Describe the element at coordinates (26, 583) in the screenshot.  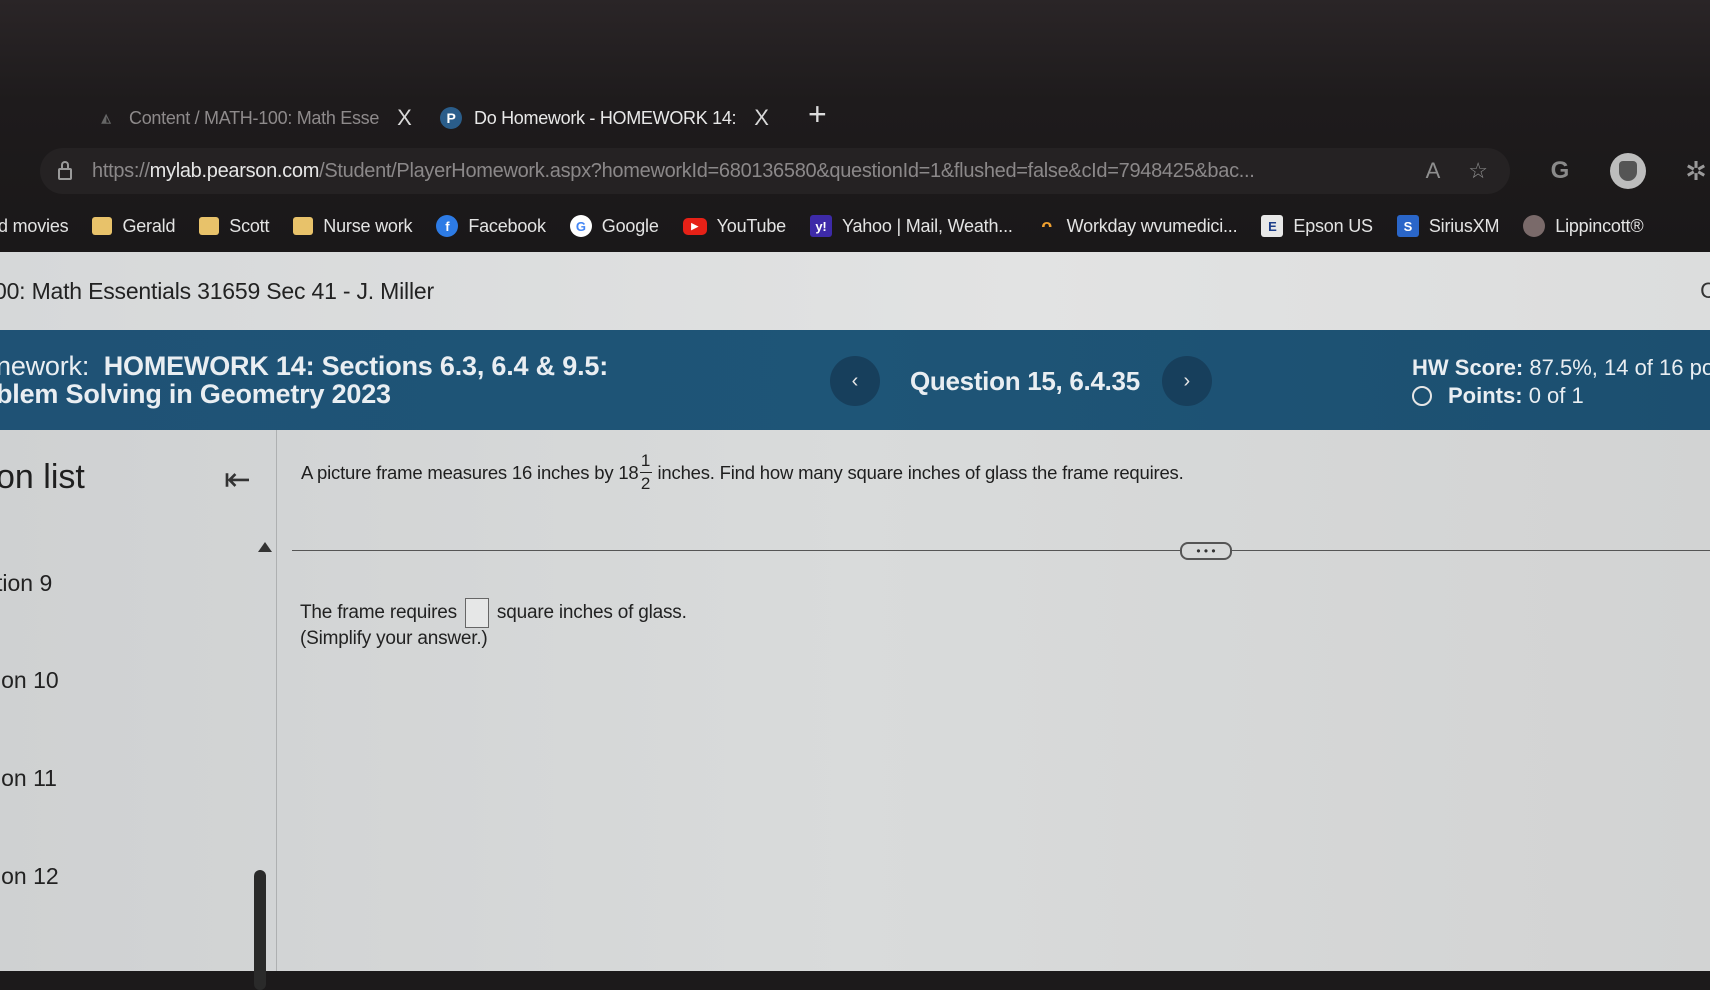
I see `question-list-item: tion 9` at that location.